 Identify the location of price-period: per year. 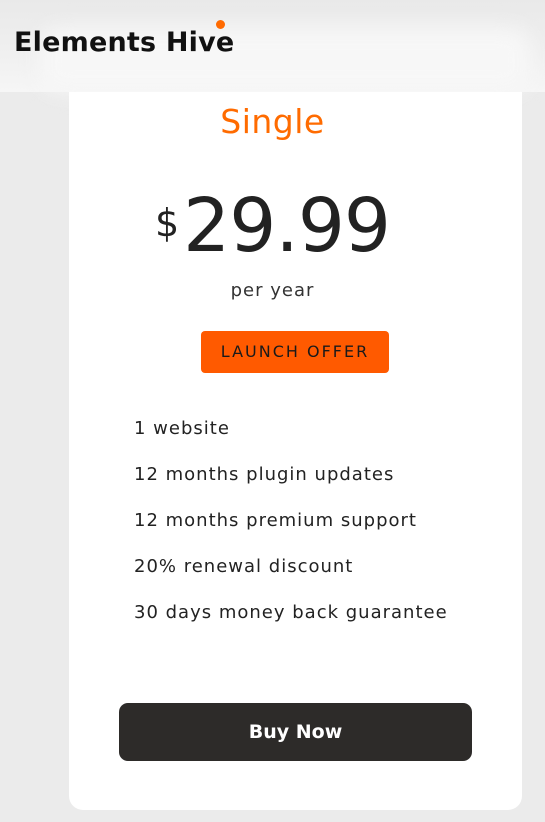
(272, 290).